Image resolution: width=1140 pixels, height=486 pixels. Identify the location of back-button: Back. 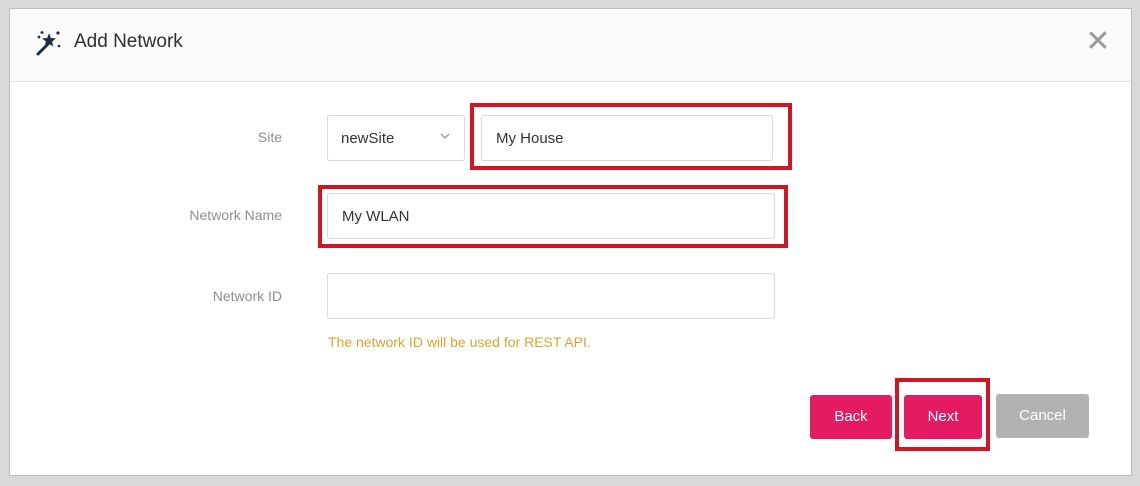
(851, 417).